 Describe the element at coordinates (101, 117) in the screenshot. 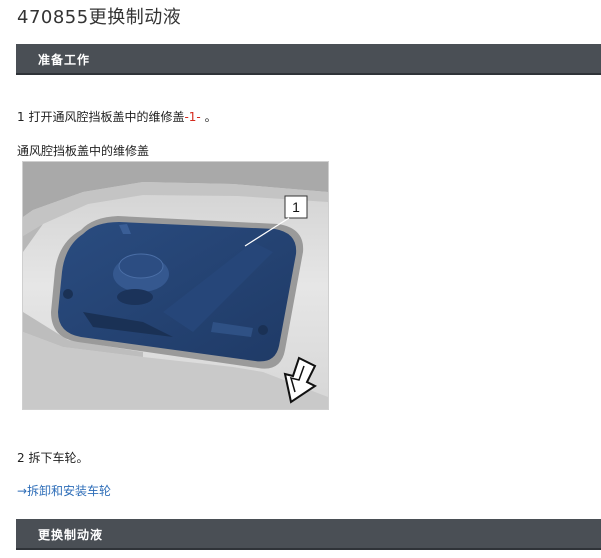

I see `step-1-text: 1 打开通风腔挡板盖中的维修盖` at that location.